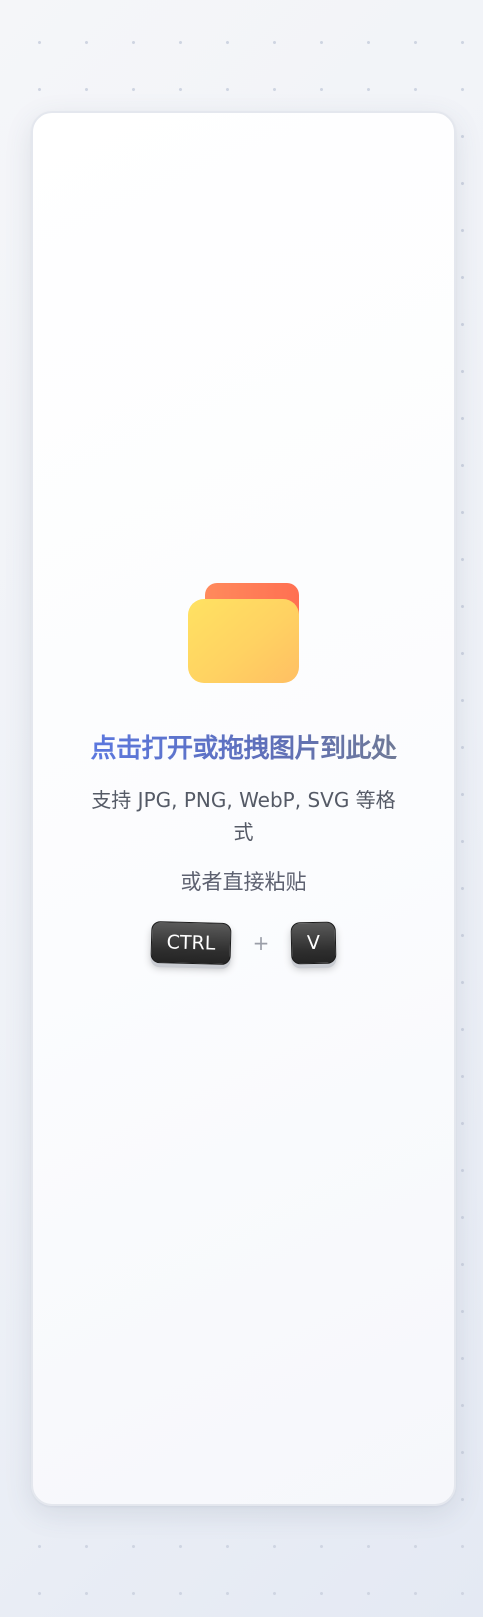  What do you see at coordinates (313, 943) in the screenshot?
I see `v-key: V` at bounding box center [313, 943].